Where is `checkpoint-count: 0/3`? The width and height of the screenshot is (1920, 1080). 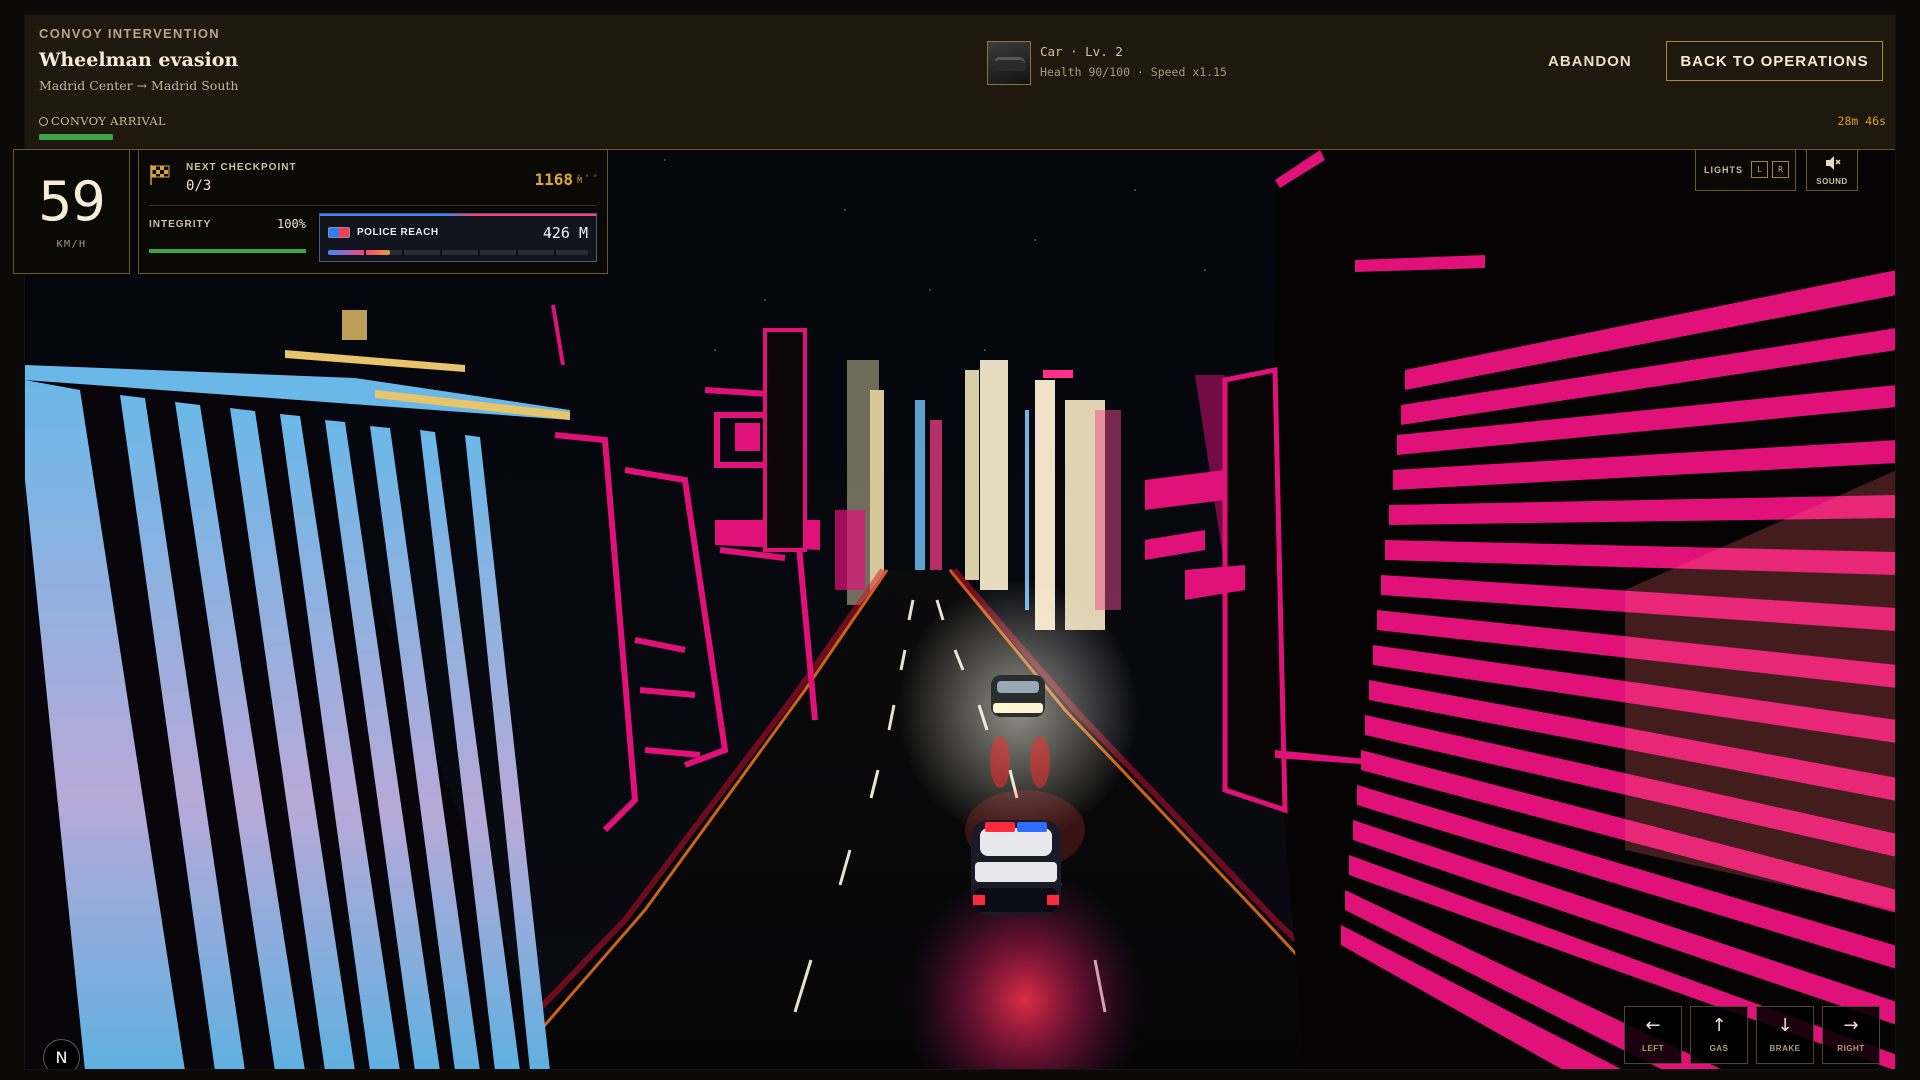 checkpoint-count: 0/3 is located at coordinates (199, 186).